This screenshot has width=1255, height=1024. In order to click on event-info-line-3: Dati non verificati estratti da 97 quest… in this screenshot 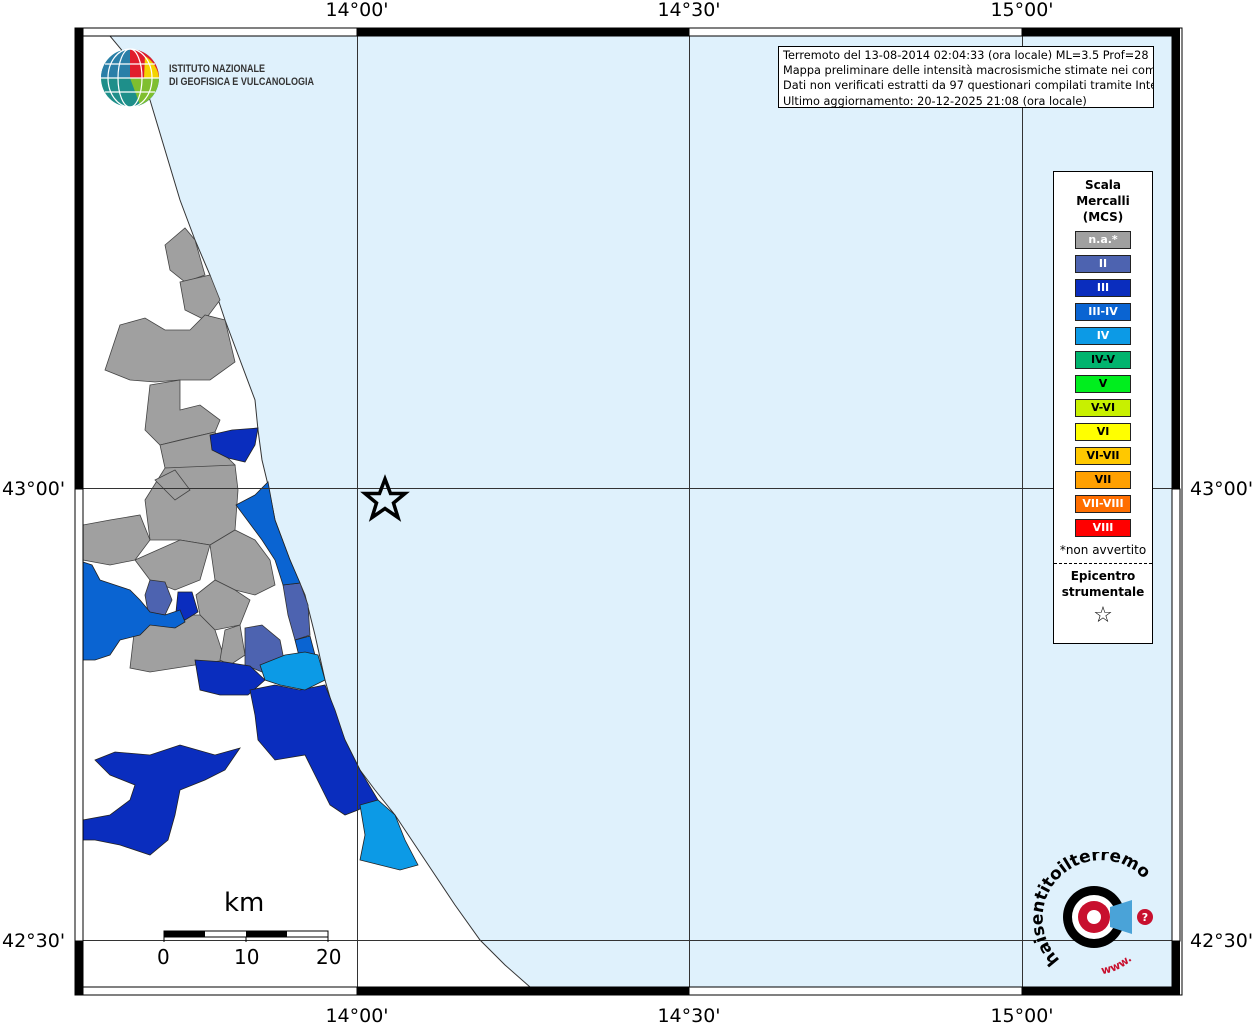, I will do `click(968, 86)`.